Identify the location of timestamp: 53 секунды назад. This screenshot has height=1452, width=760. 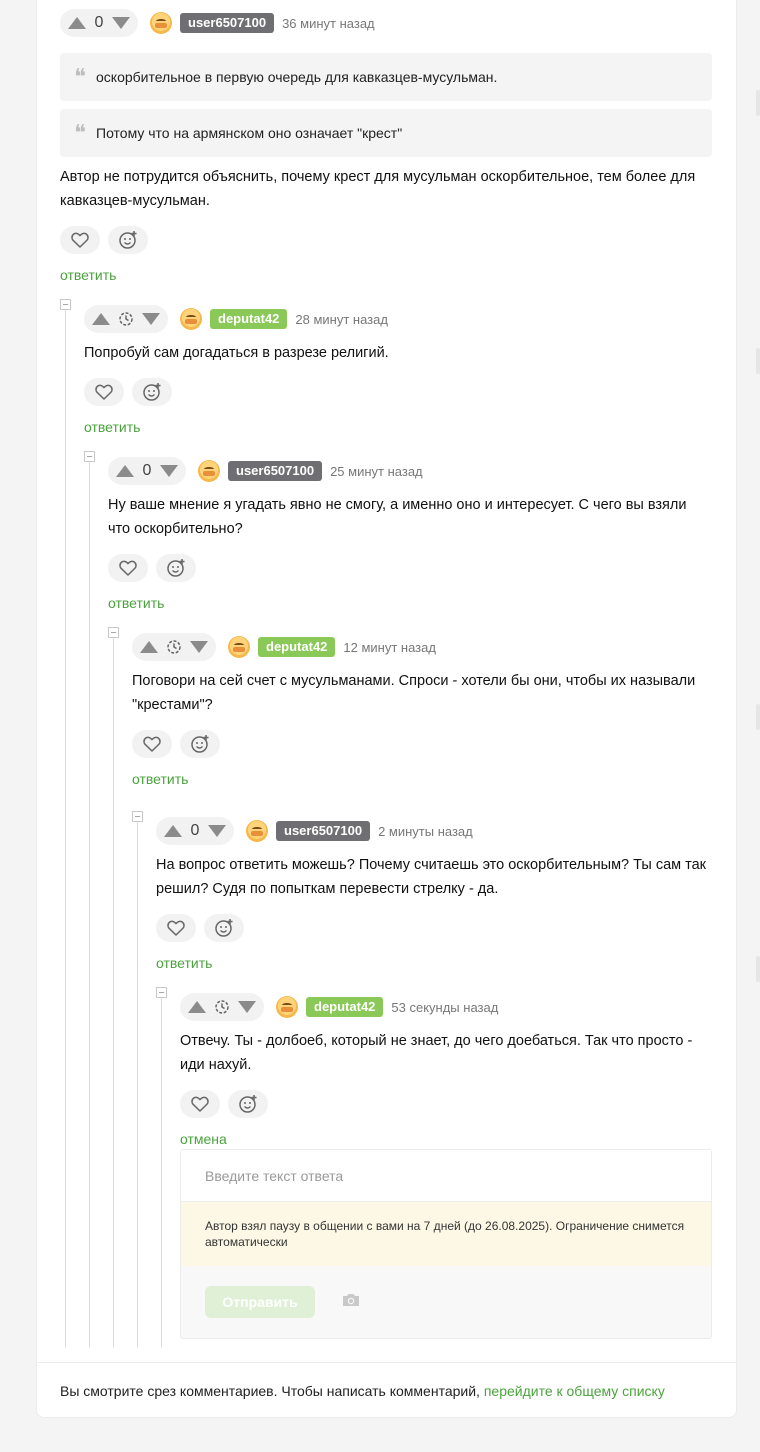
(444, 1007).